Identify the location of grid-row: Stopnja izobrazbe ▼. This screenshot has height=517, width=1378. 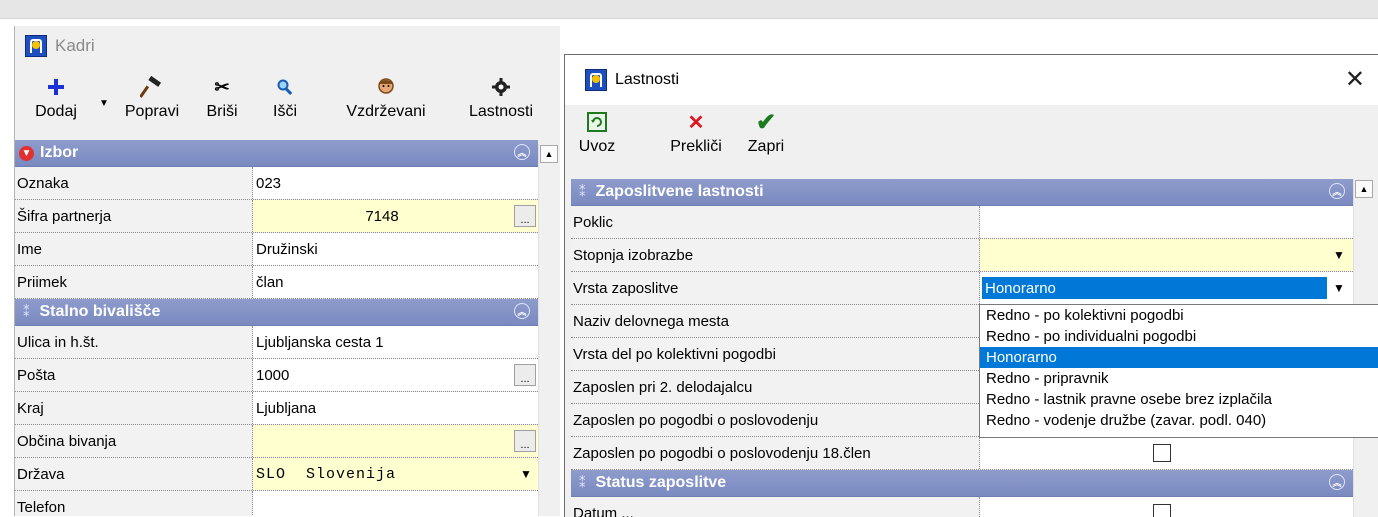
(962, 255).